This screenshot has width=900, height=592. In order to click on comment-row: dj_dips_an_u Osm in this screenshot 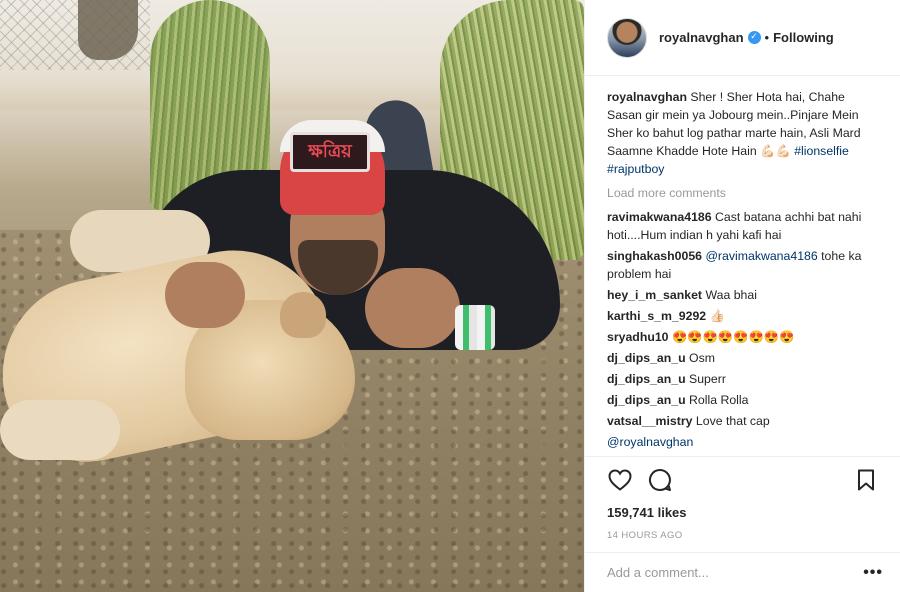, I will do `click(745, 358)`.